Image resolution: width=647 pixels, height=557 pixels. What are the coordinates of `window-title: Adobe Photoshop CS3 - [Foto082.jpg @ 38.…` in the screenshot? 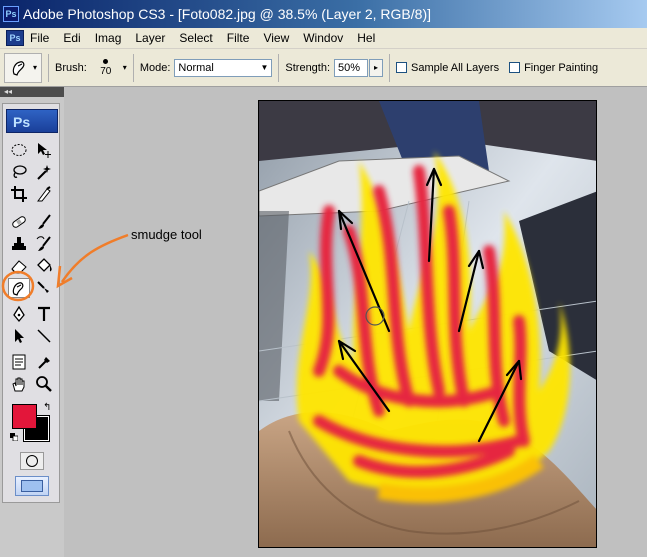 It's located at (227, 14).